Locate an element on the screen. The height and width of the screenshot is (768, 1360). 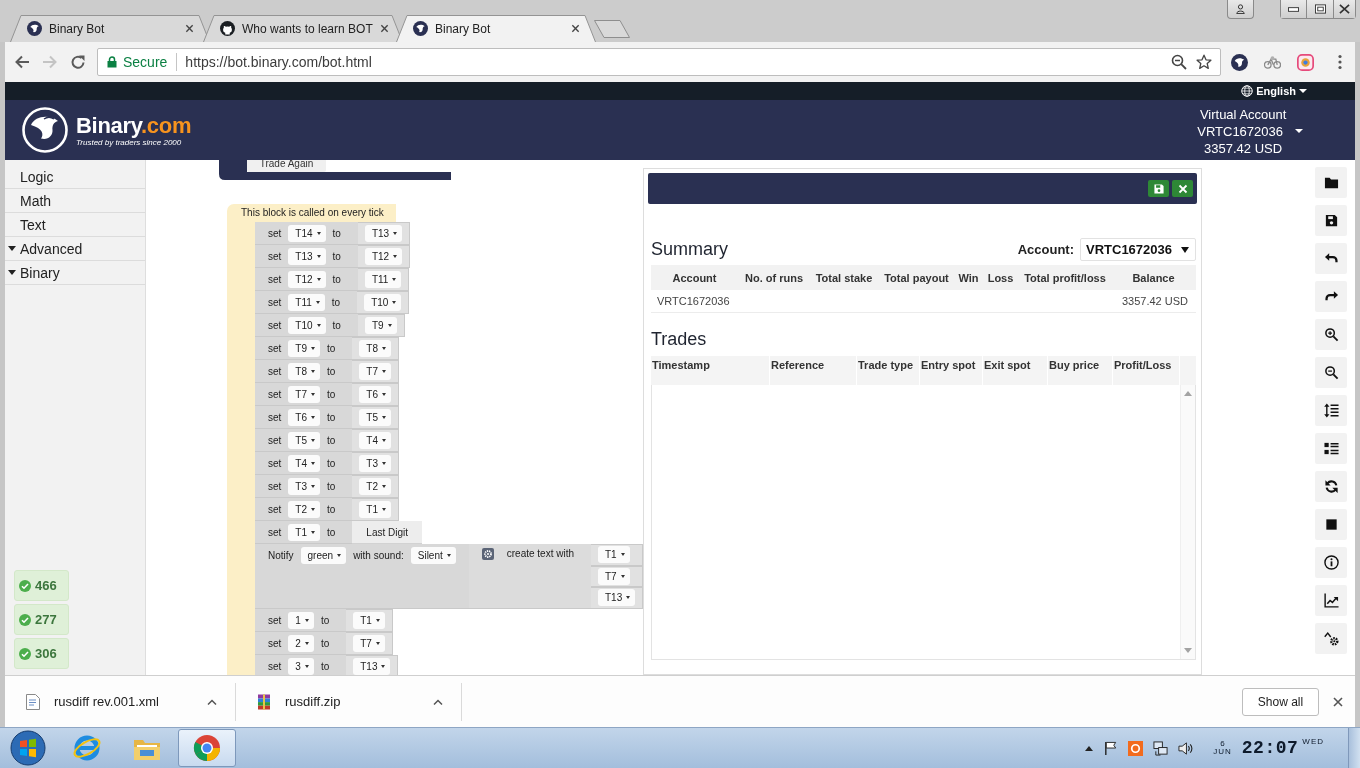
list-button is located at coordinates (1331, 448).